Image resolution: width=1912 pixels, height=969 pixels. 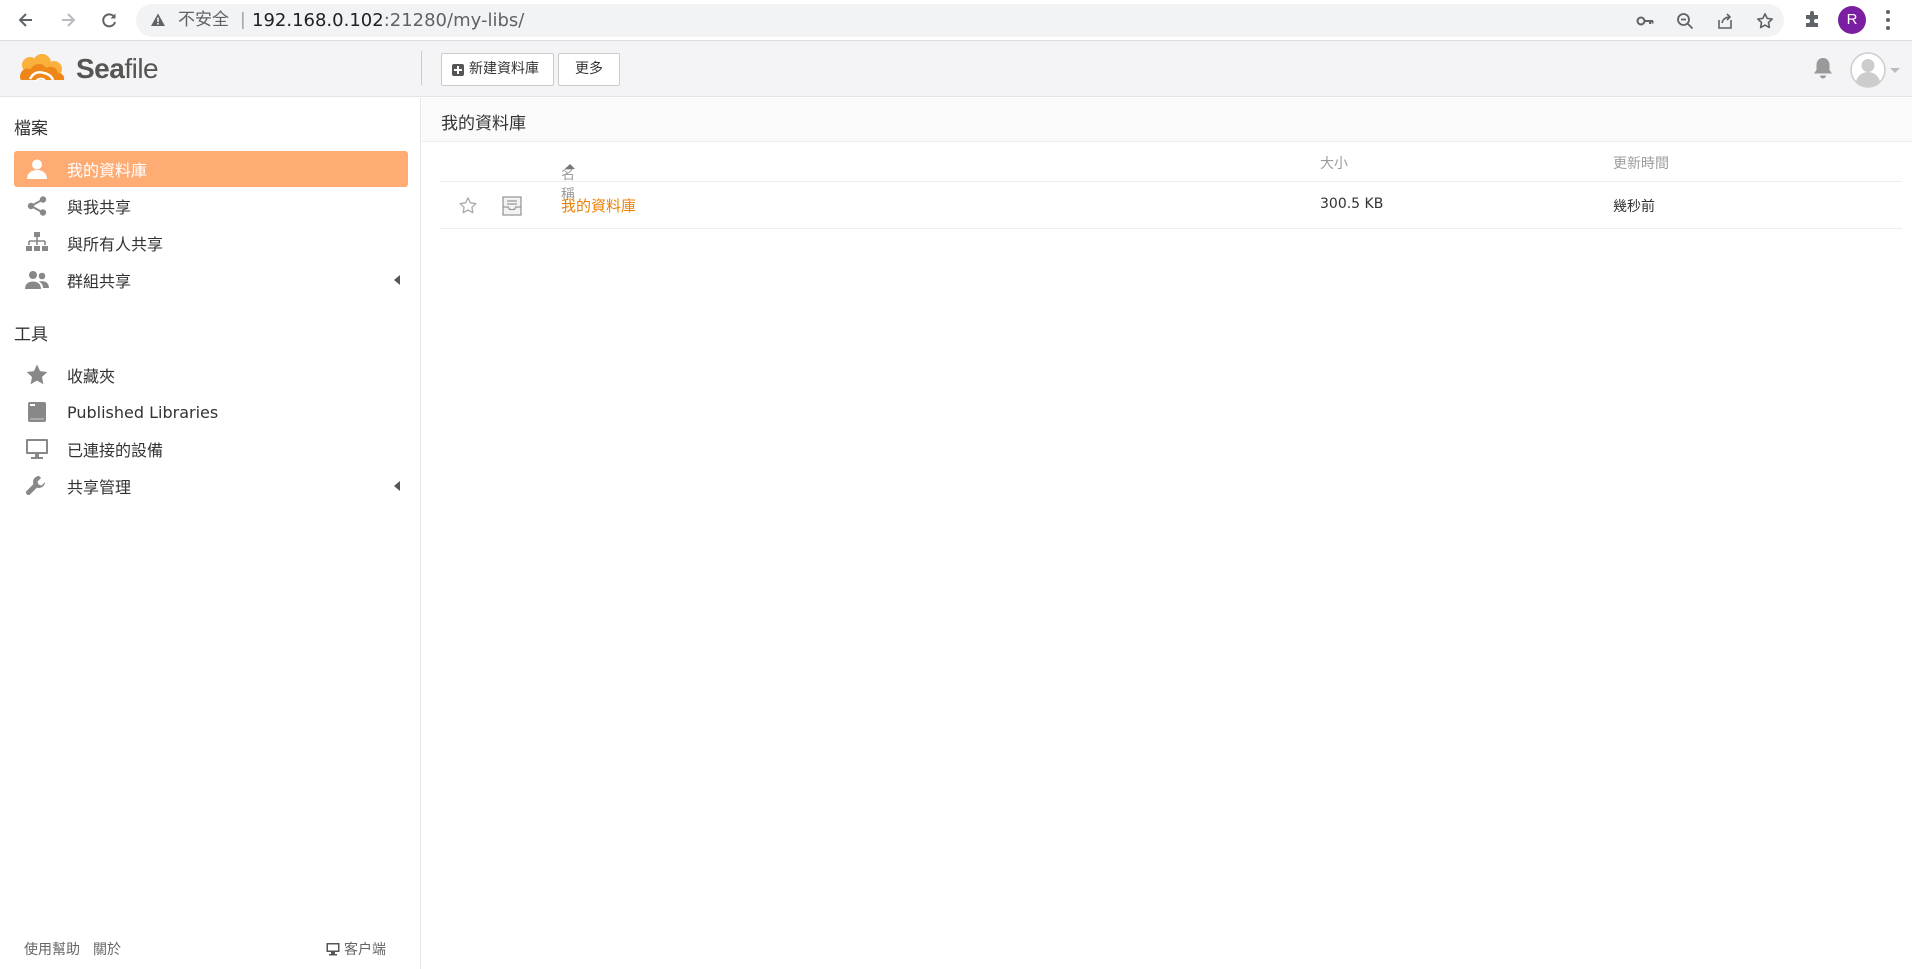 I want to click on extensions-icon, so click(x=1813, y=20).